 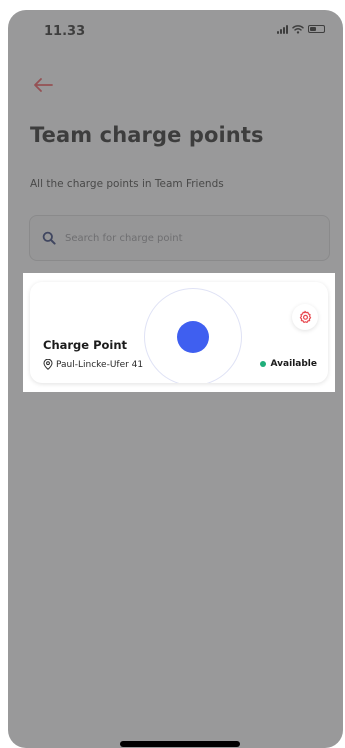 I want to click on touch-indicator, so click(x=193, y=337).